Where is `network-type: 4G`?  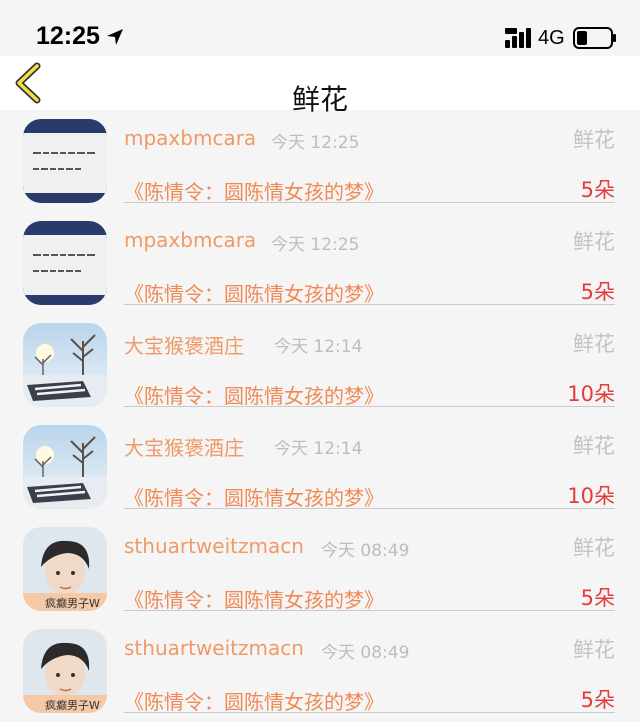 network-type: 4G is located at coordinates (551, 38).